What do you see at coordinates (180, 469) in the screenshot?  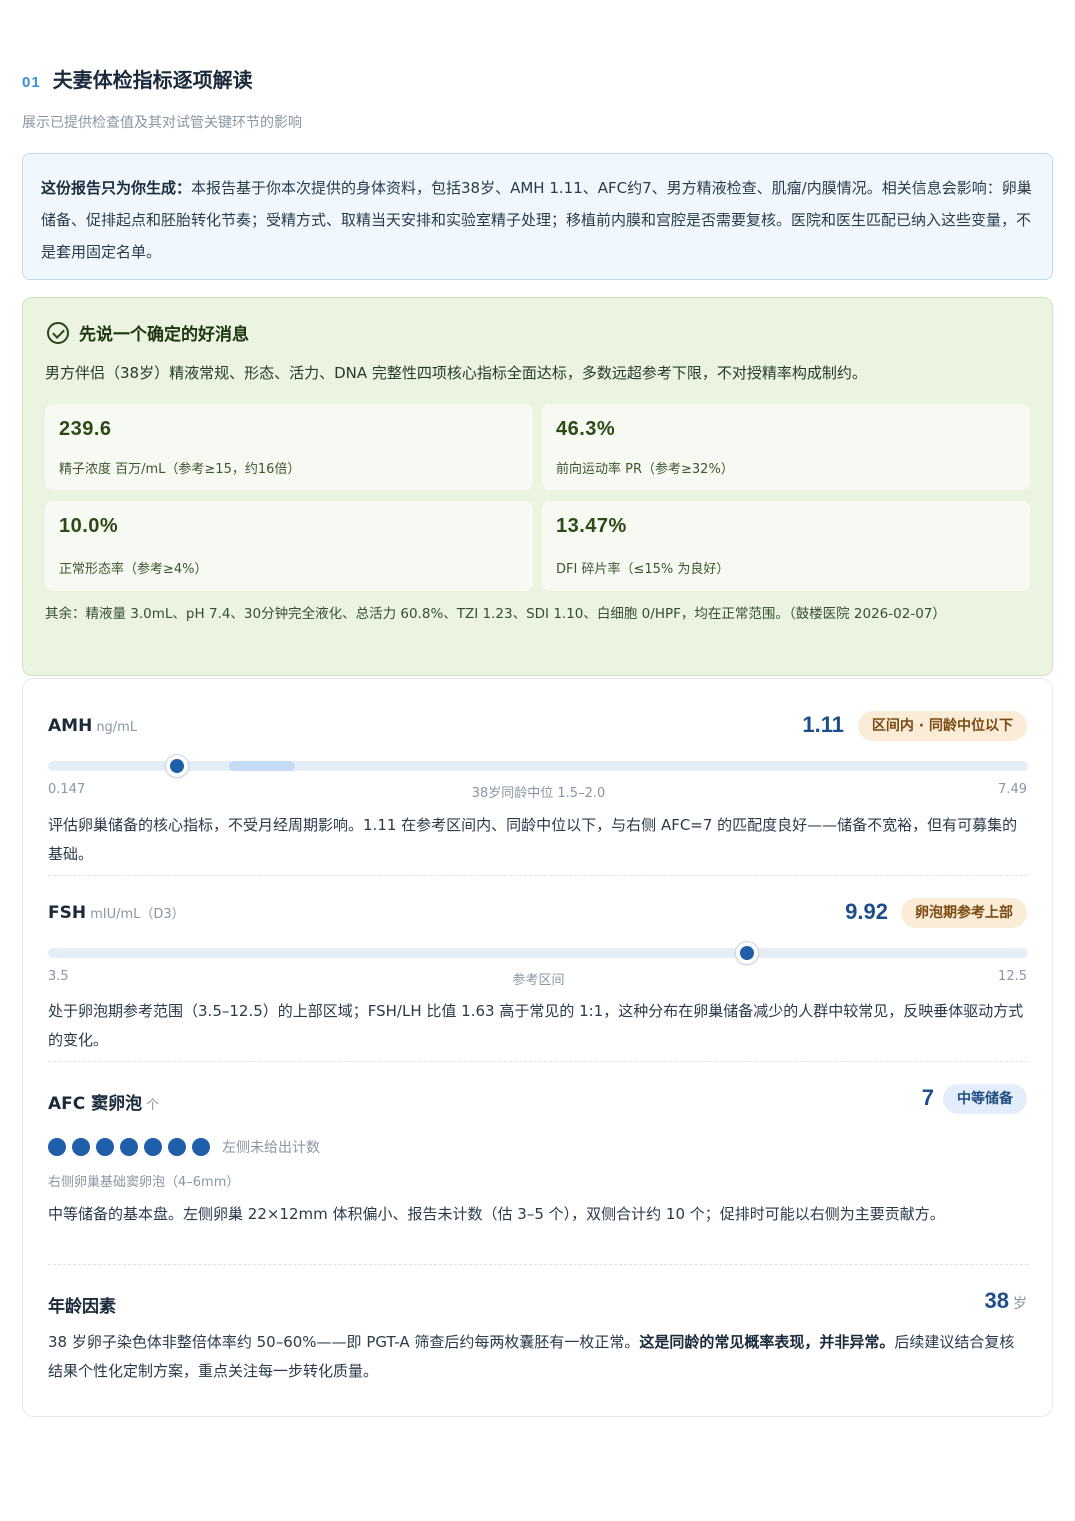 I see `stat-label: 精子浓度 百万/mL（参考≥15，约16倍）` at bounding box center [180, 469].